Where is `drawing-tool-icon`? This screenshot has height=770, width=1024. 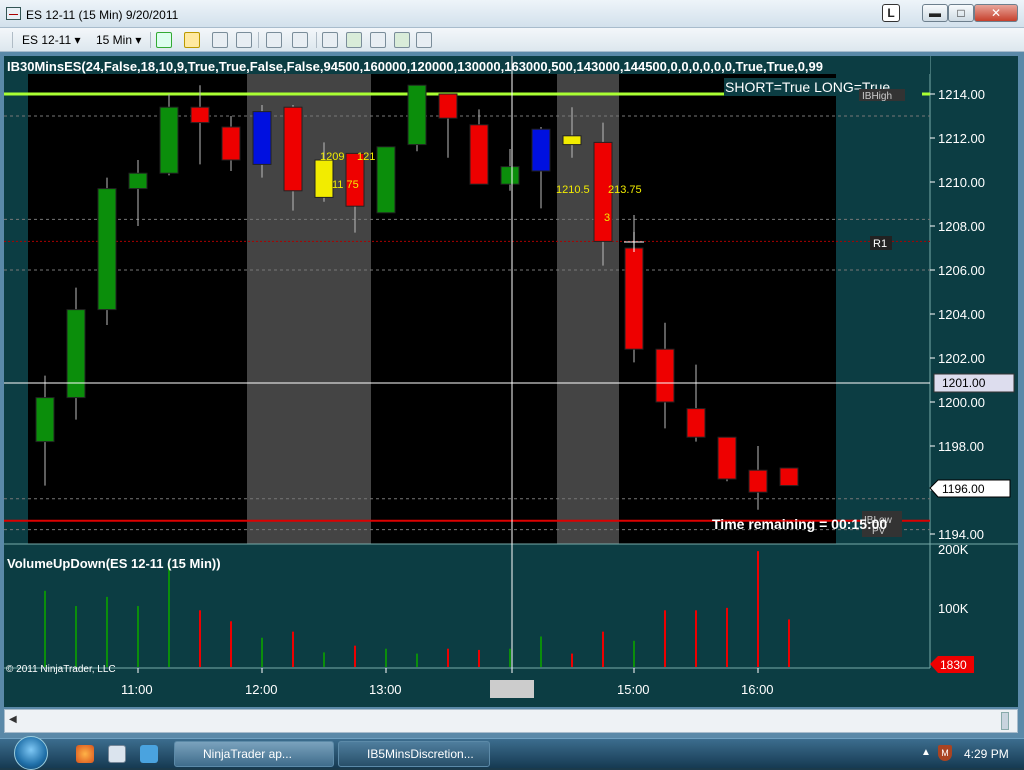 drawing-tool-icon is located at coordinates (192, 40).